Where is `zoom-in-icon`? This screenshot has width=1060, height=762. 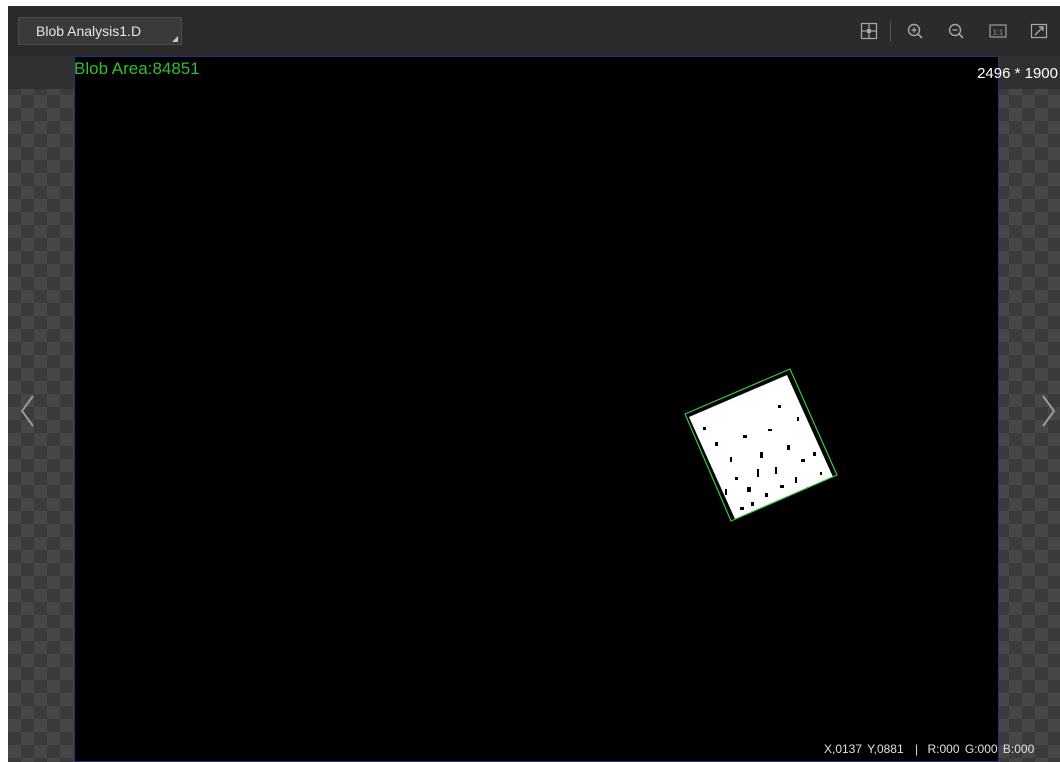 zoom-in-icon is located at coordinates (915, 31).